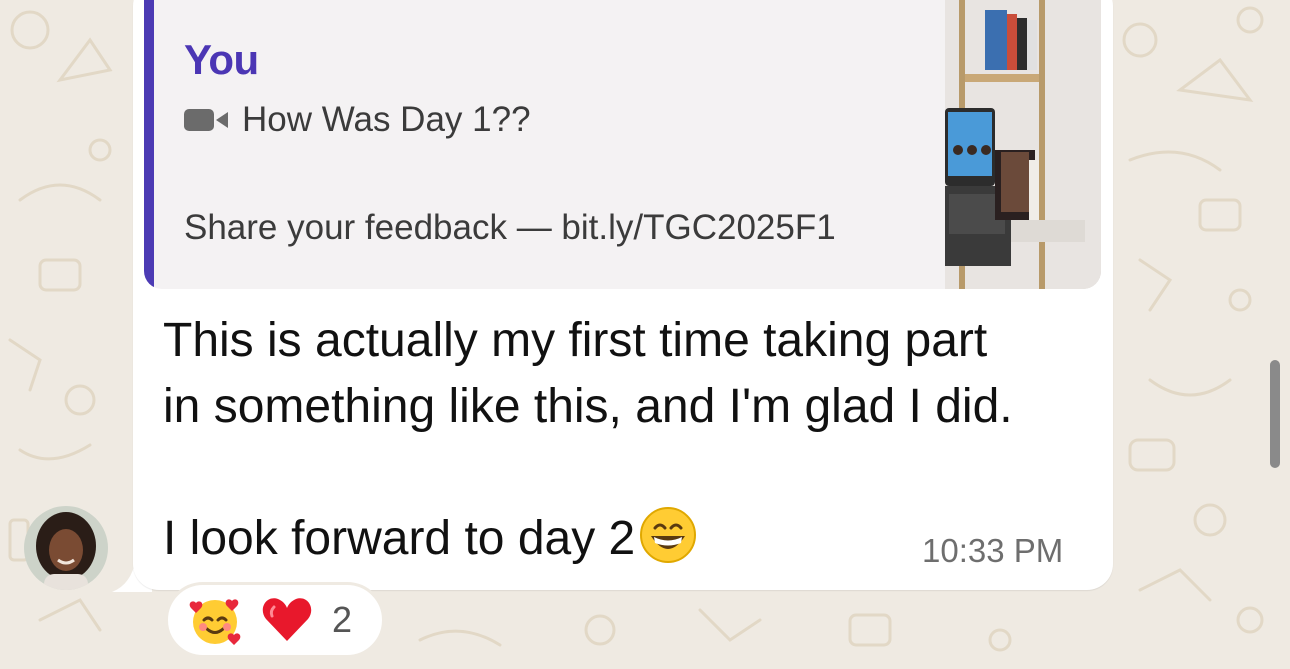 The width and height of the screenshot is (1290, 669). Describe the element at coordinates (993, 550) in the screenshot. I see `message-timestamp: 10:33 PM` at that location.